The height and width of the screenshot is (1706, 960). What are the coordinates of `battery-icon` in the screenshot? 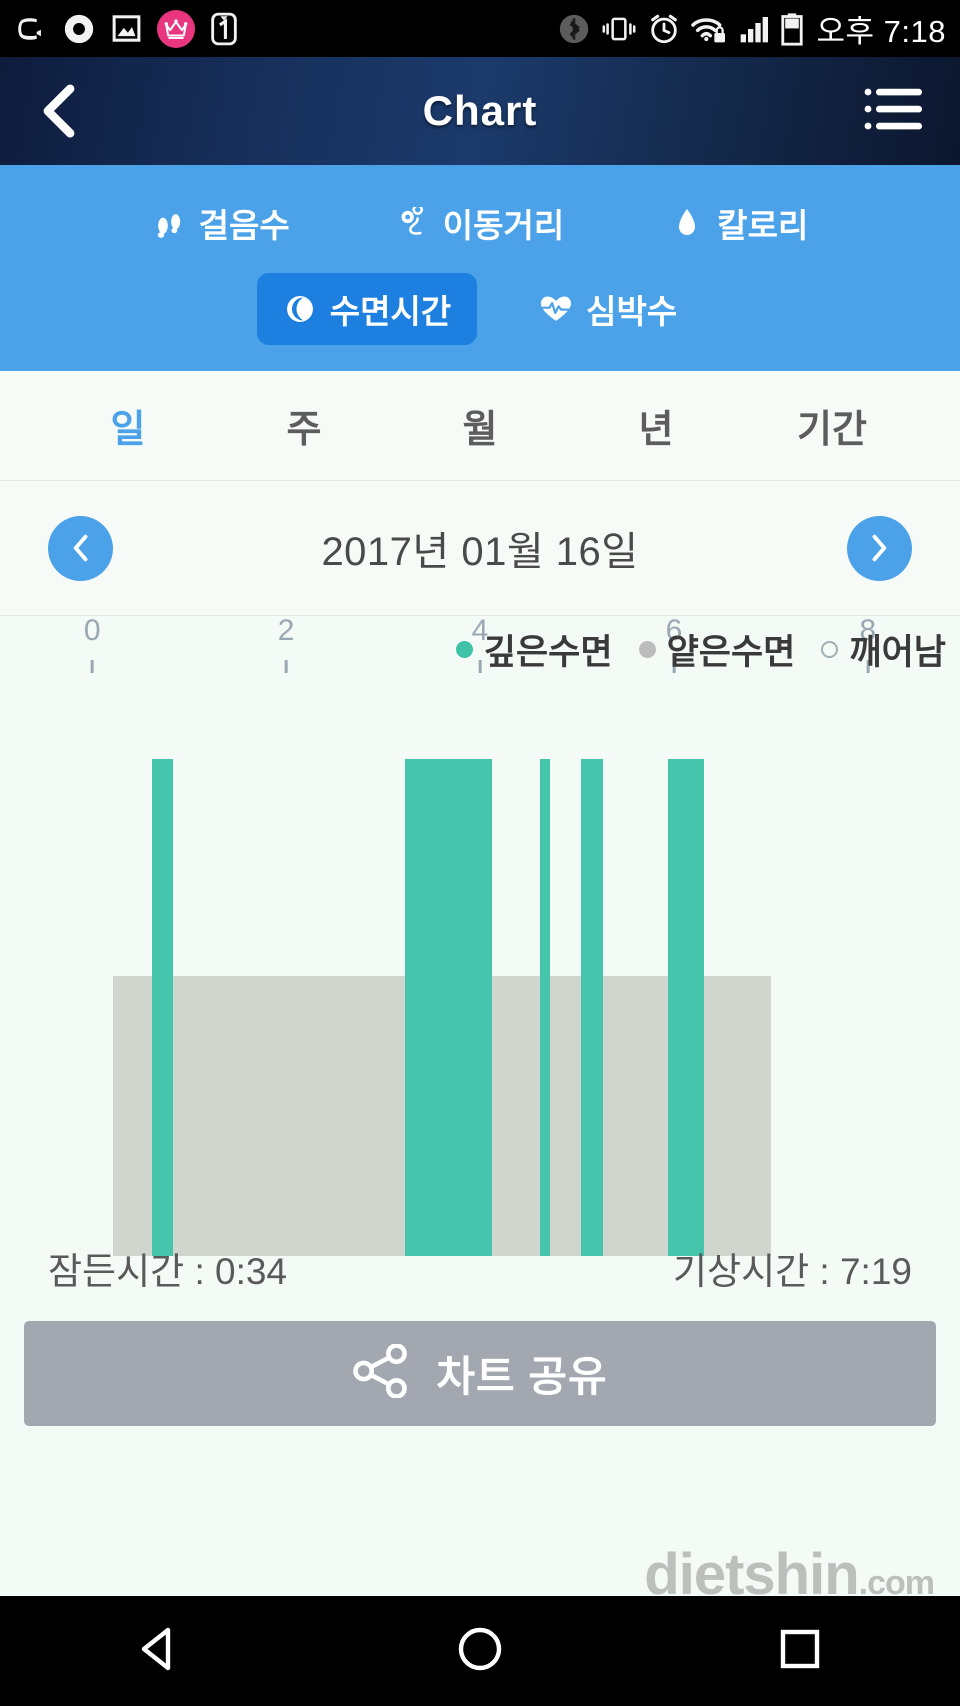 It's located at (792, 29).